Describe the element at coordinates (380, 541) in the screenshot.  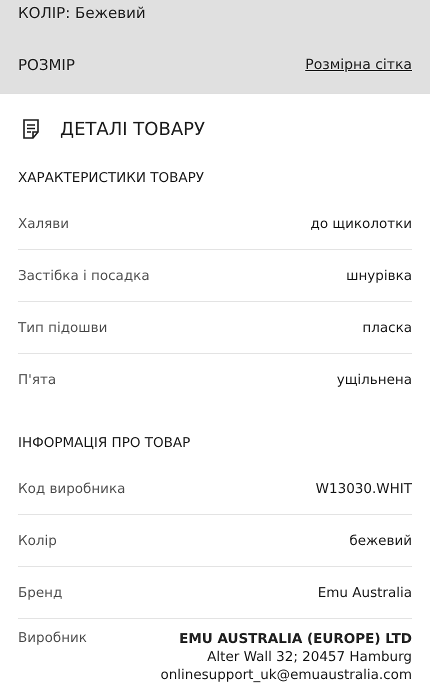
I see `attribute-value: бежевий` at that location.